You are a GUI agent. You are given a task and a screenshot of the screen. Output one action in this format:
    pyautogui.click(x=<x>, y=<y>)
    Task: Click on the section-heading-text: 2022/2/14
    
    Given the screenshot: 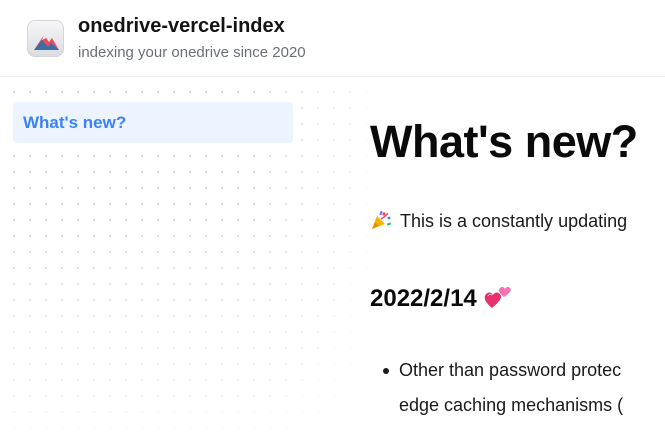 What is the action you would take?
    pyautogui.click(x=423, y=298)
    